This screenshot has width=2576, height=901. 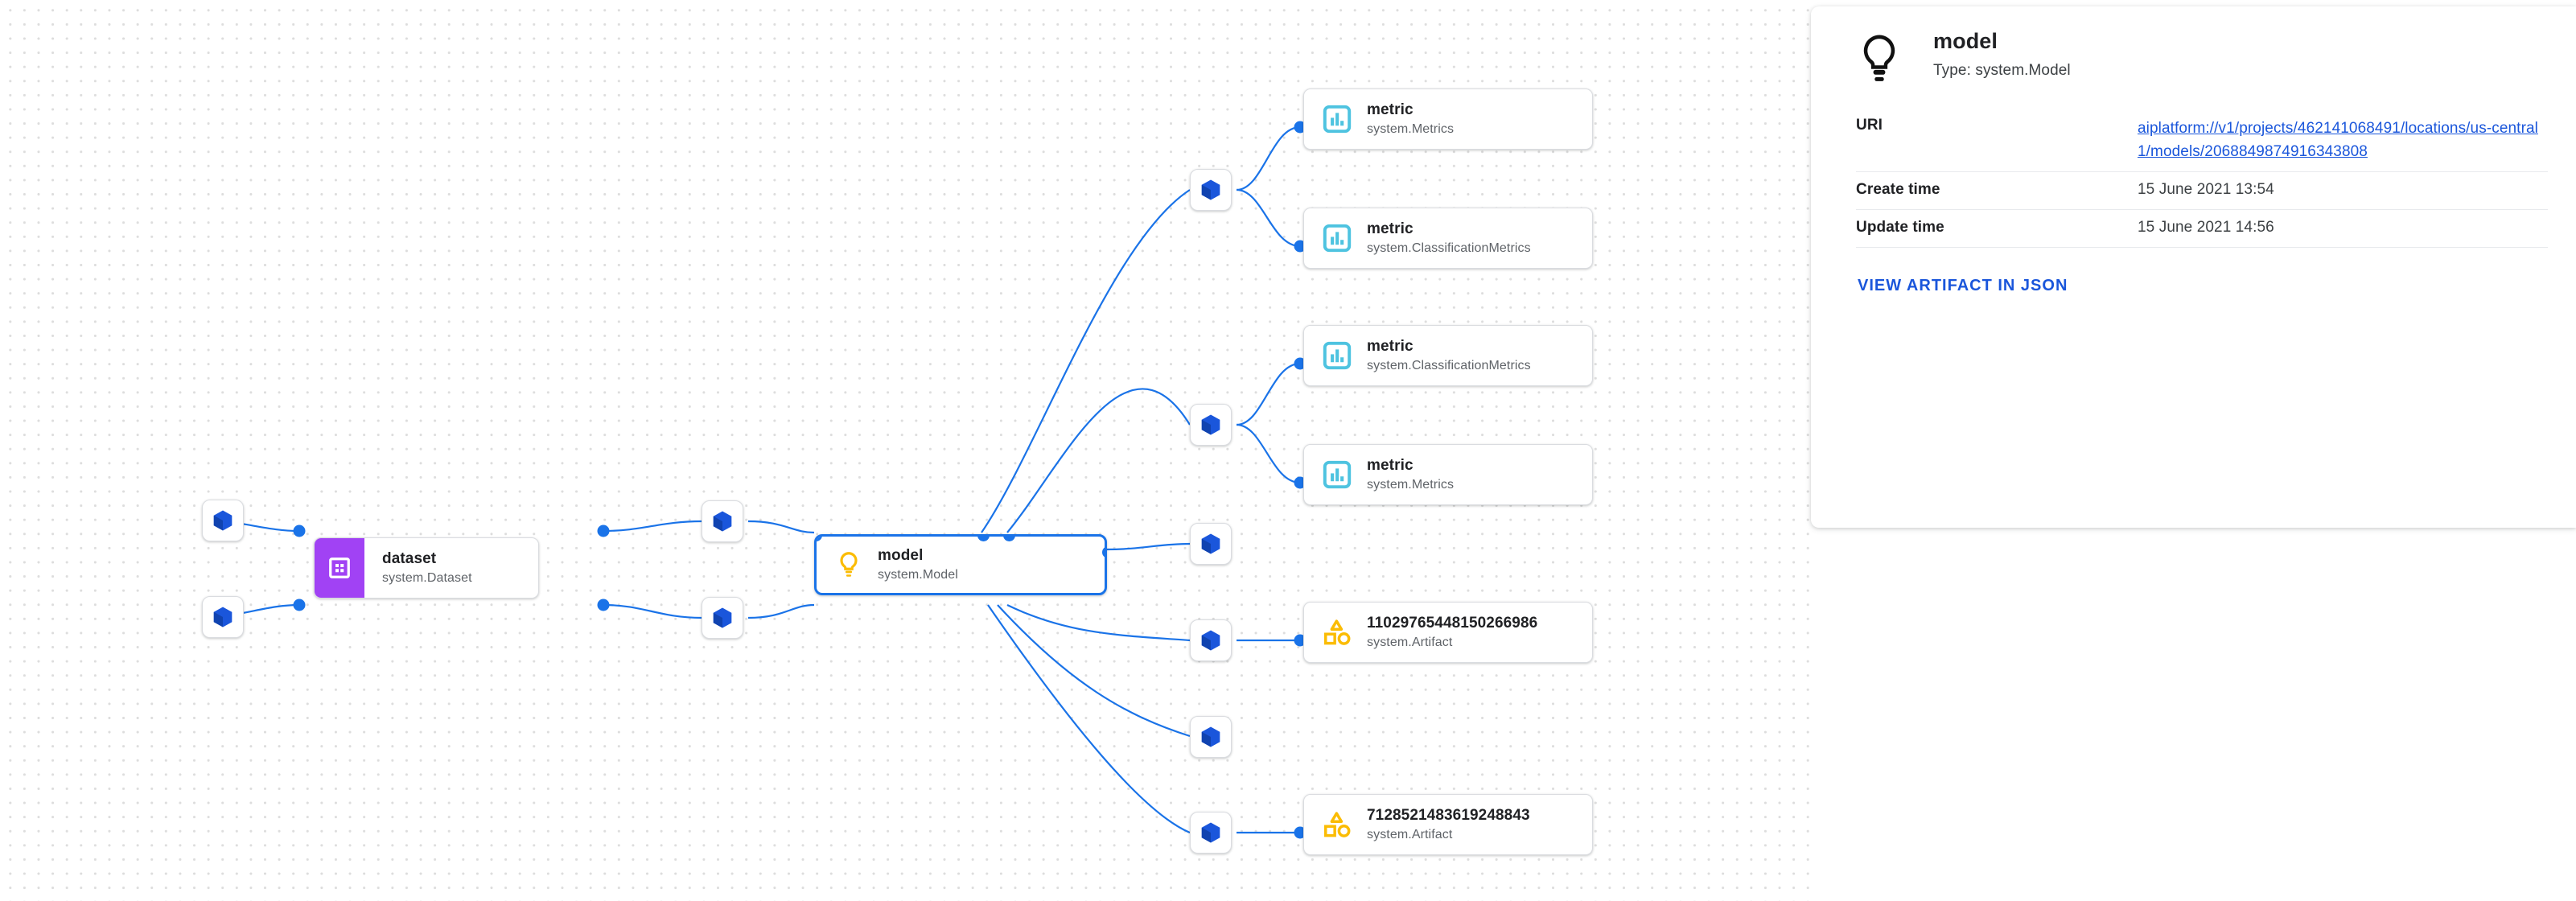 I want to click on row-key: Update time, so click(x=1997, y=228).